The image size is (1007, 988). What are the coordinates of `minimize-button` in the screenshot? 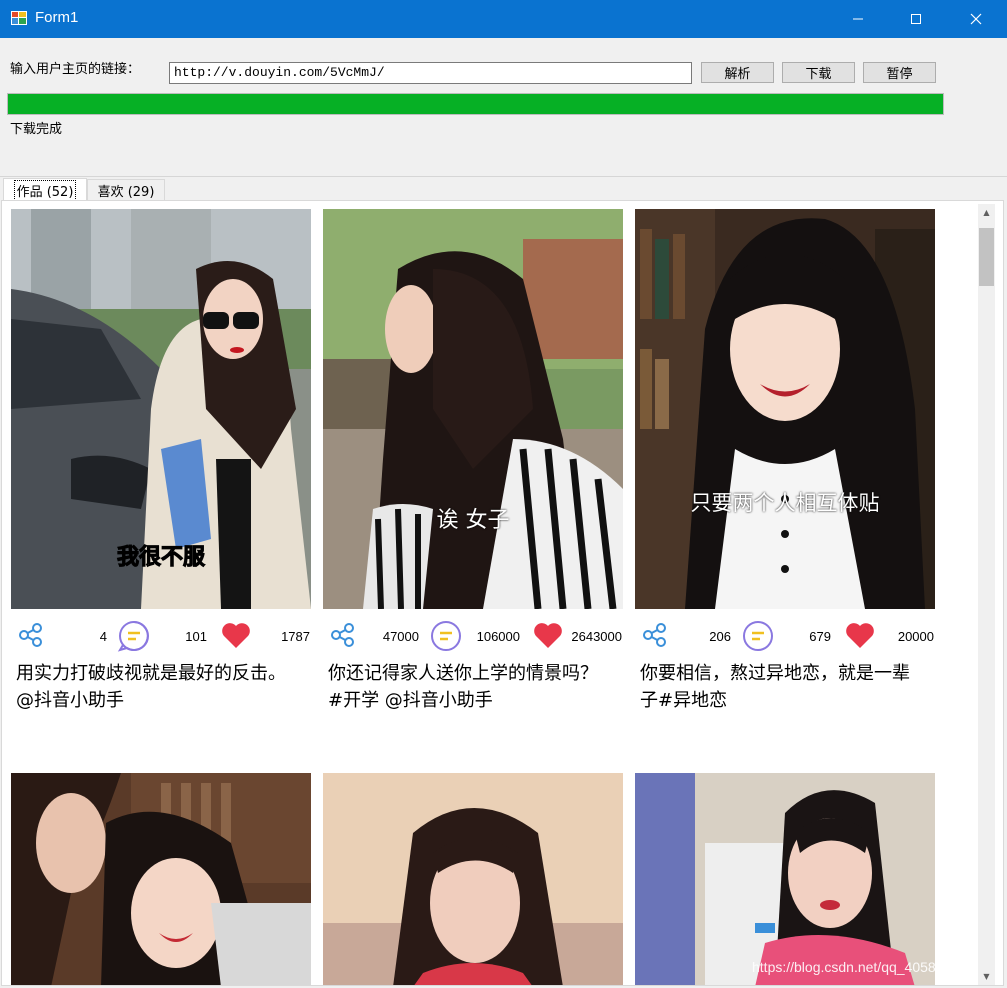 It's located at (858, 19).